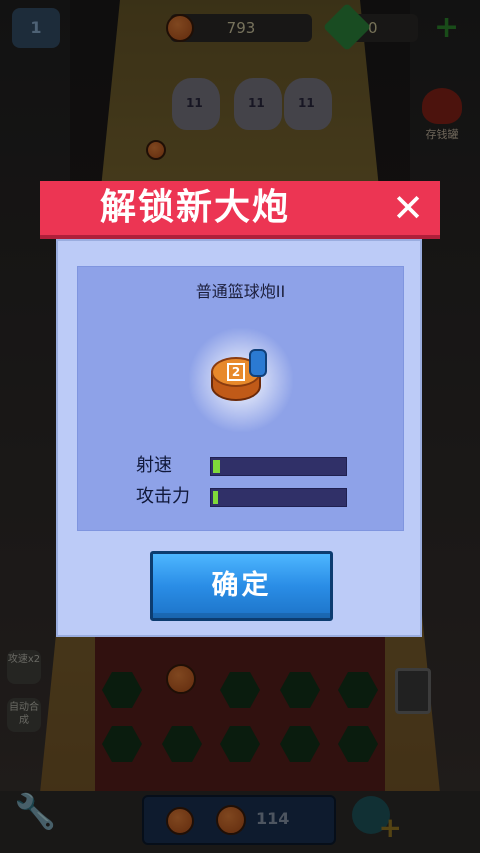 This screenshot has width=480, height=853. I want to click on confirm-button: 确定, so click(241, 586).